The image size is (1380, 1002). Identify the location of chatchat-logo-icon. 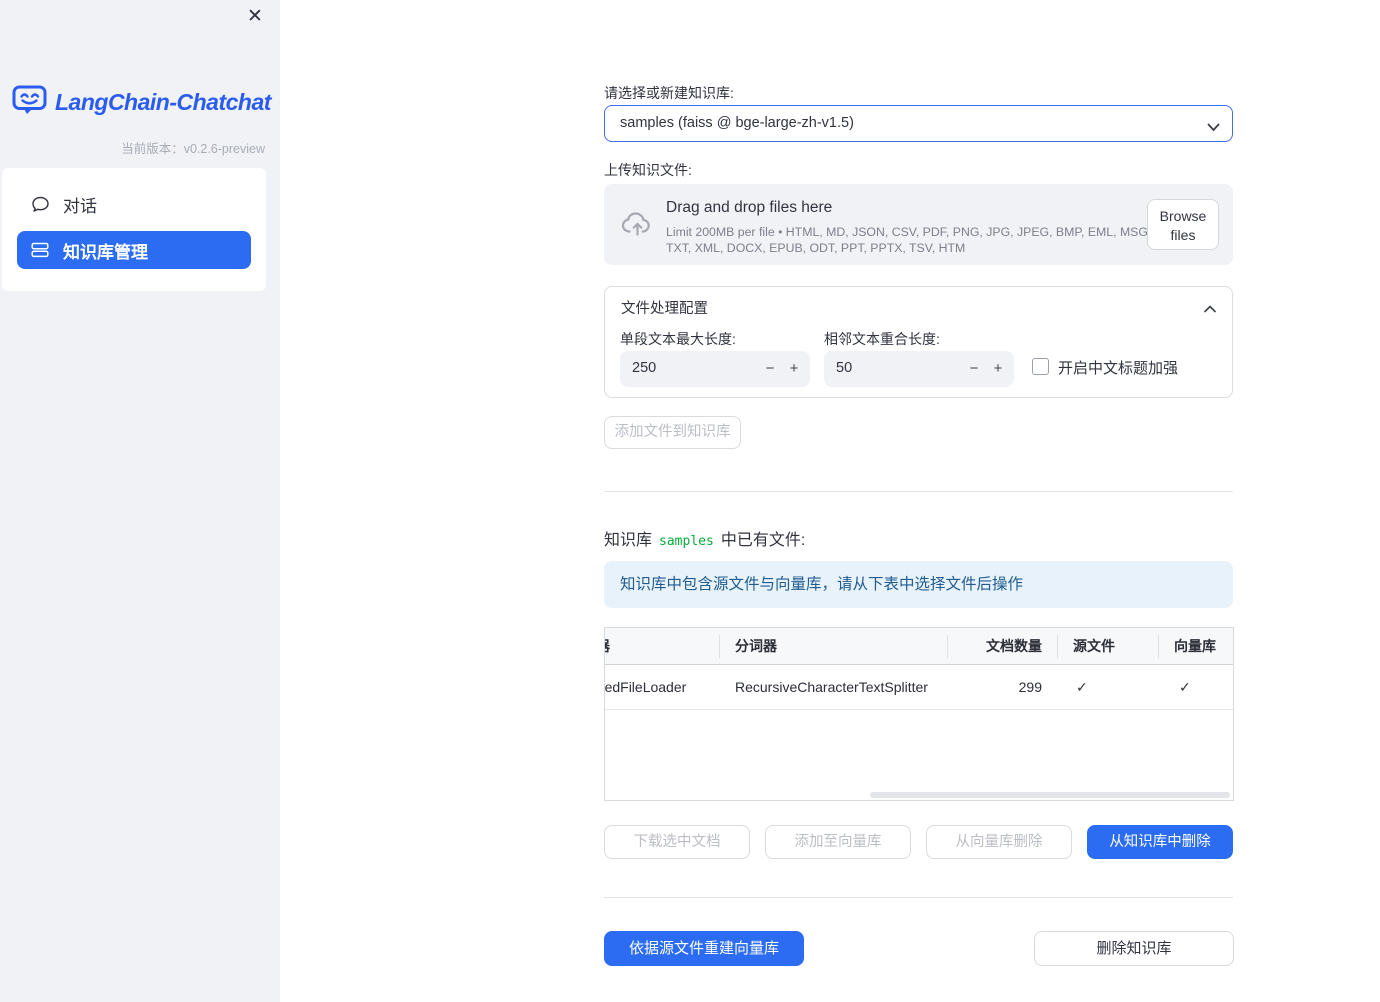
(30, 102).